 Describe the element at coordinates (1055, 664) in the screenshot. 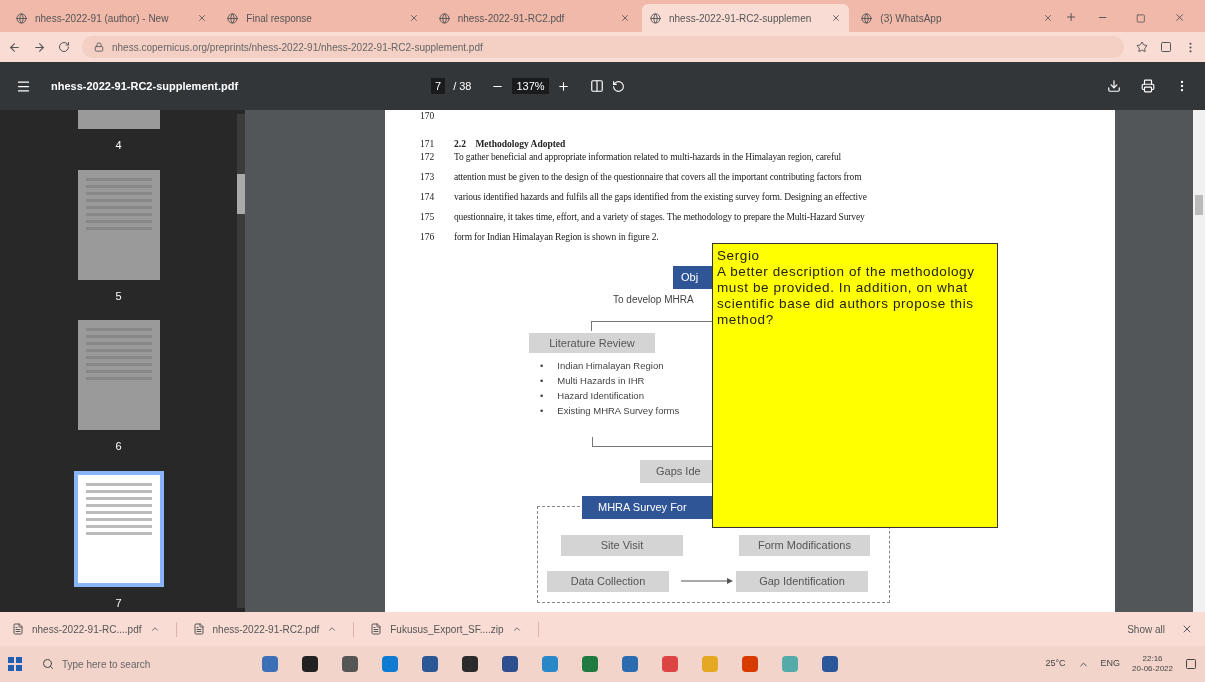

I see `weather-text: 25°C` at that location.